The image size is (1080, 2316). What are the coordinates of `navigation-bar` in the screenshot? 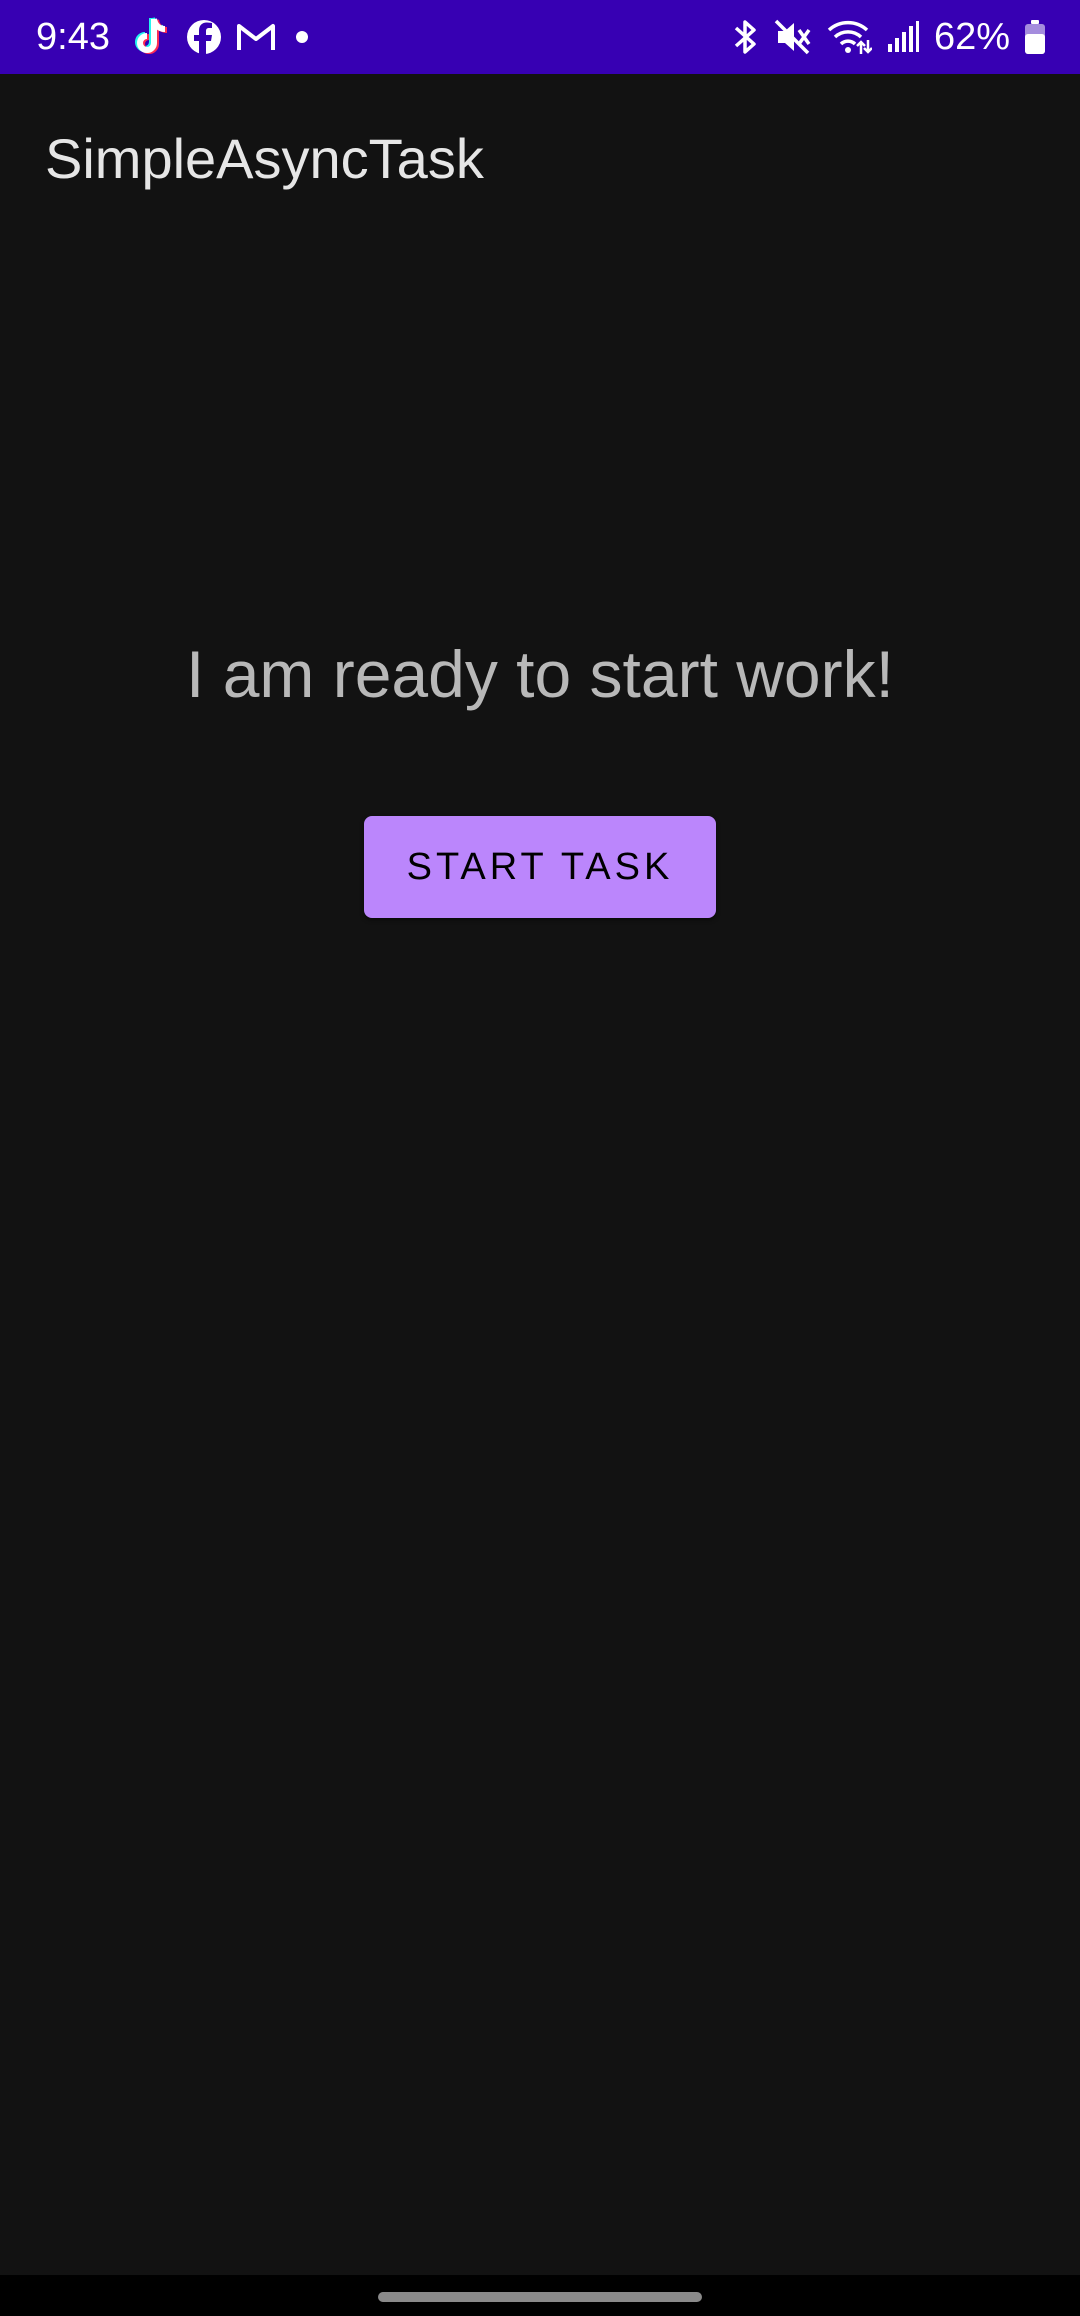 It's located at (540, 2295).